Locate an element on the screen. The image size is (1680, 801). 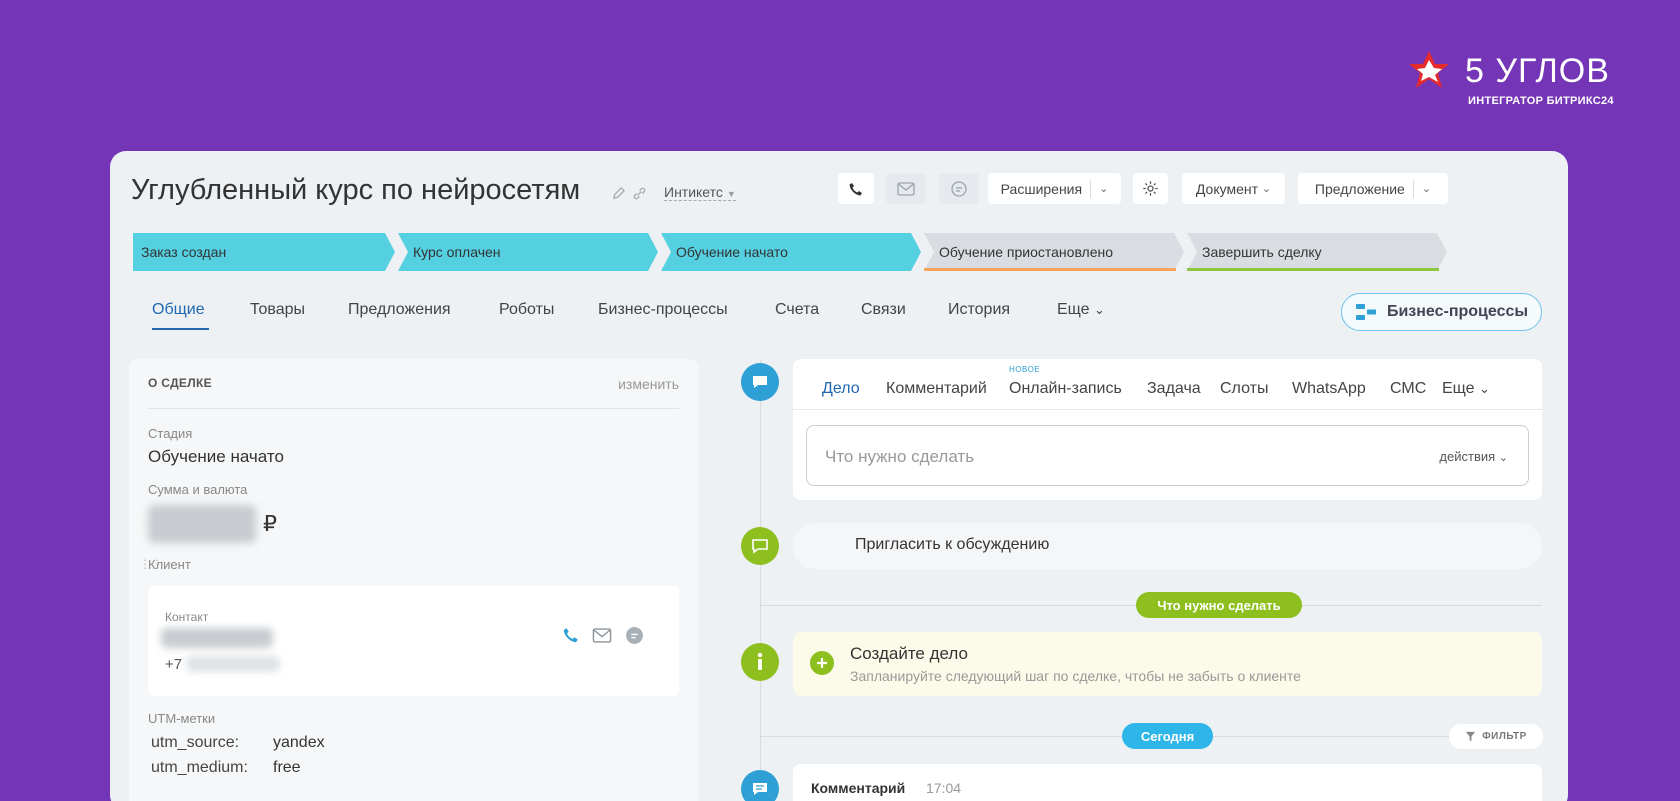
timeline-info-dot is located at coordinates (760, 662).